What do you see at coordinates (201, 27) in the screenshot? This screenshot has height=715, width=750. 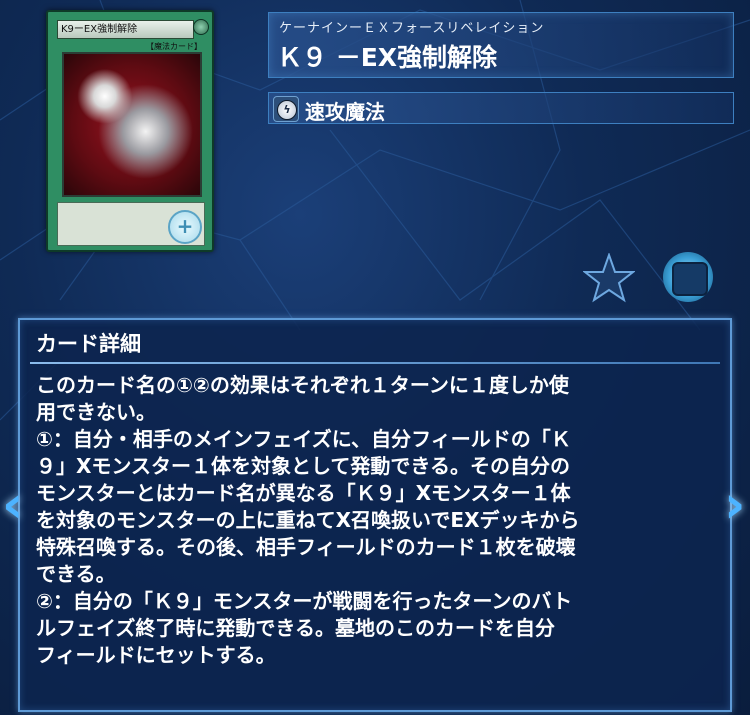 I see `spell-attribute-icon` at bounding box center [201, 27].